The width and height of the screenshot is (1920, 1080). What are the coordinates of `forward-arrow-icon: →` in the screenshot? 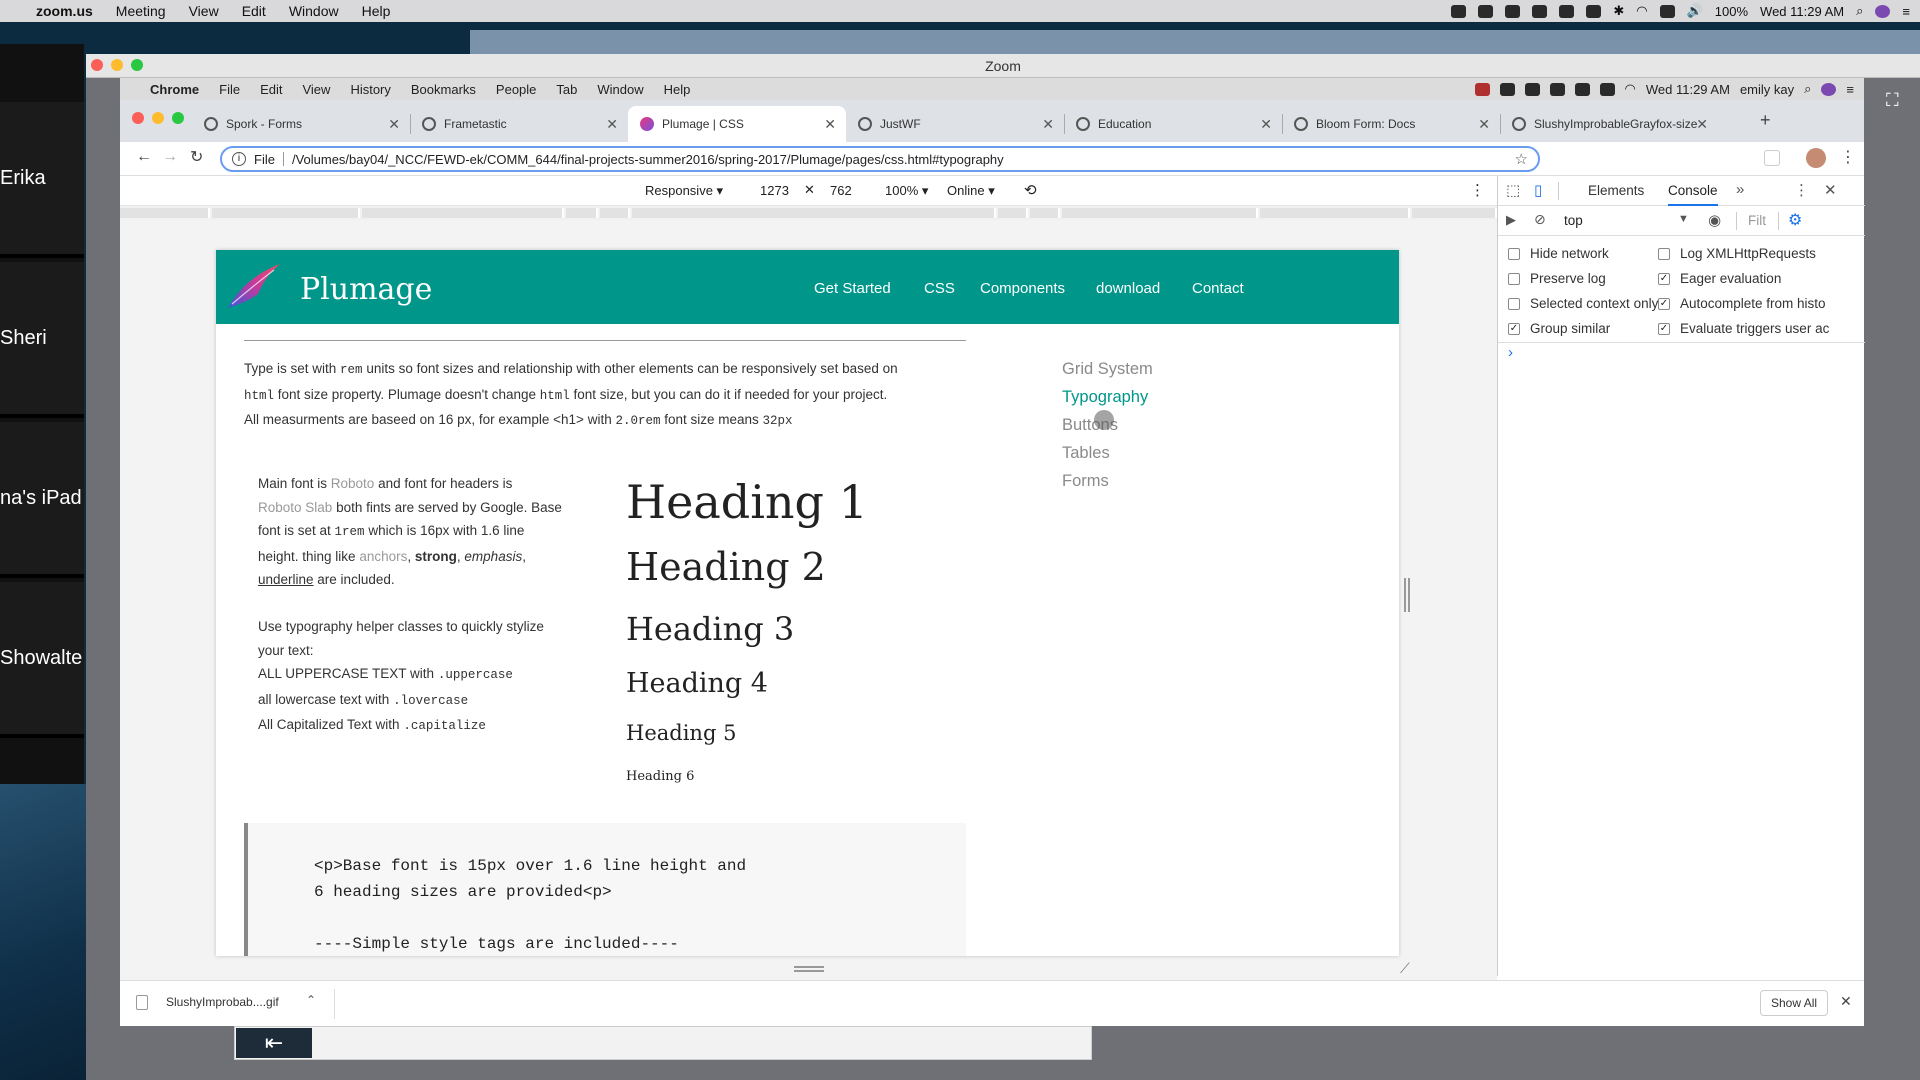 It's located at (170, 157).